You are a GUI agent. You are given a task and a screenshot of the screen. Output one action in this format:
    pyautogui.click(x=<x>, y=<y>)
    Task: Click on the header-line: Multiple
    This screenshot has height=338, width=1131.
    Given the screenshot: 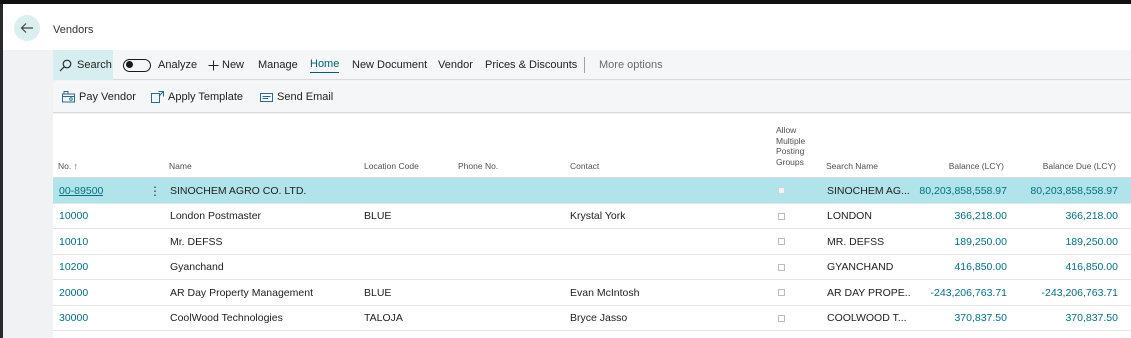 What is the action you would take?
    pyautogui.click(x=791, y=140)
    